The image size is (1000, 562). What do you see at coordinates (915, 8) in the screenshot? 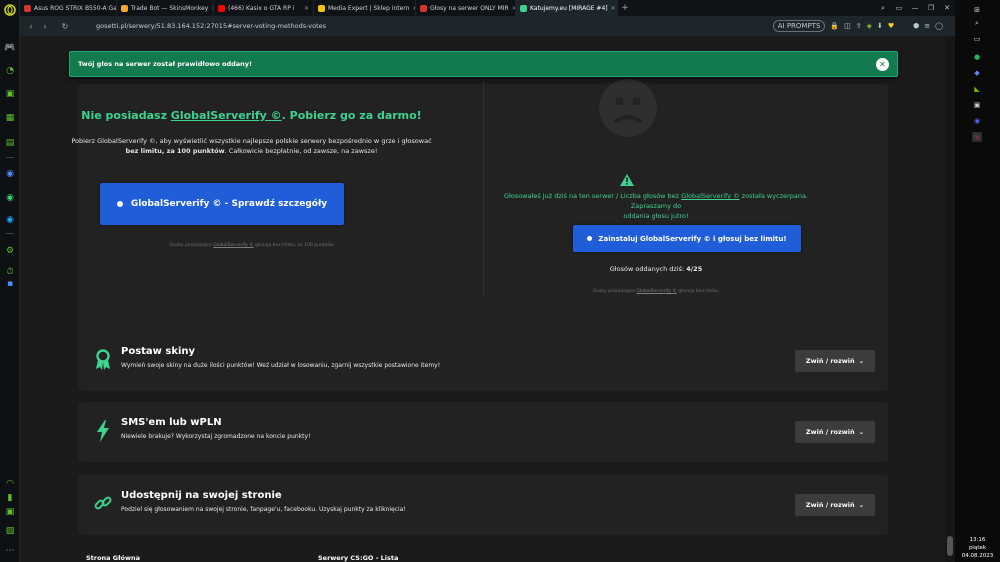
I see `minimize-icon: —` at bounding box center [915, 8].